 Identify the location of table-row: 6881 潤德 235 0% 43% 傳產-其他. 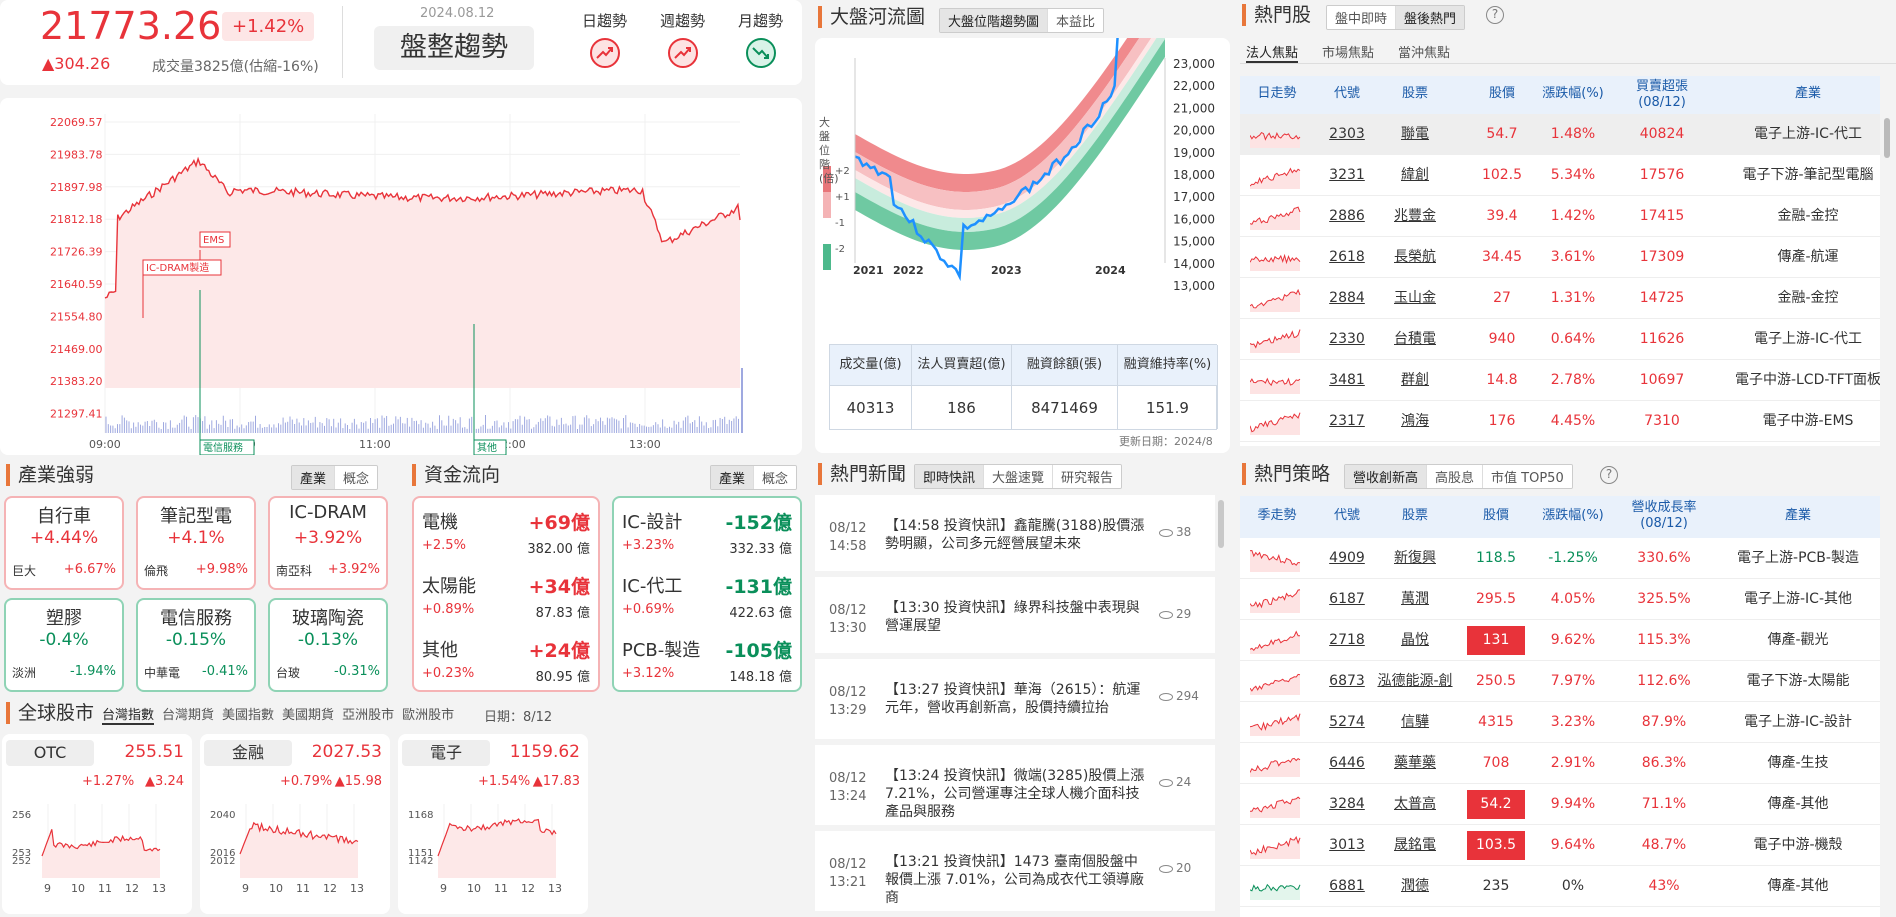
(1560, 886).